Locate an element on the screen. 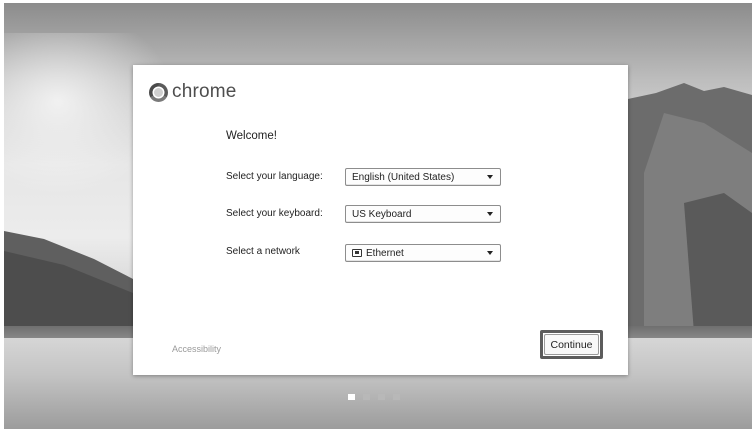  keyboard-label: Select your keyboard: is located at coordinates (274, 213).